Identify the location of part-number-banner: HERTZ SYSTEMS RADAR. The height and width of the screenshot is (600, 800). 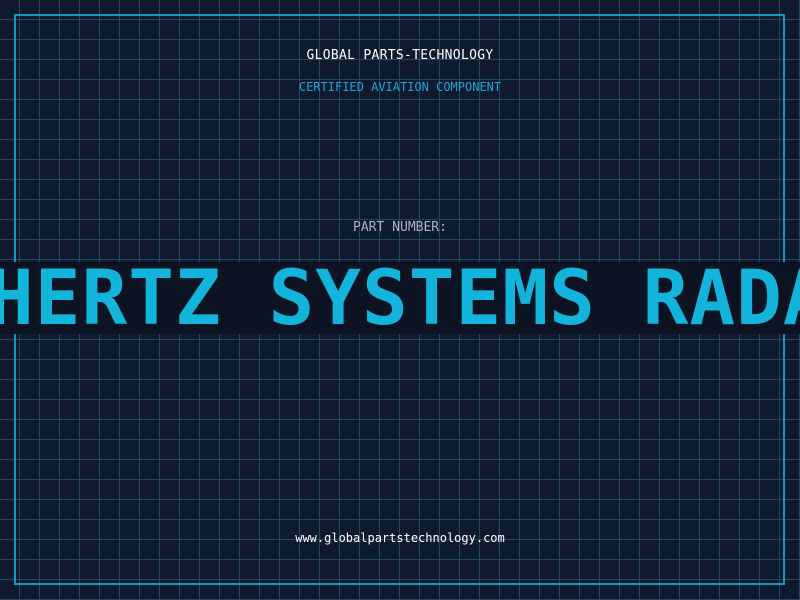
(400, 298).